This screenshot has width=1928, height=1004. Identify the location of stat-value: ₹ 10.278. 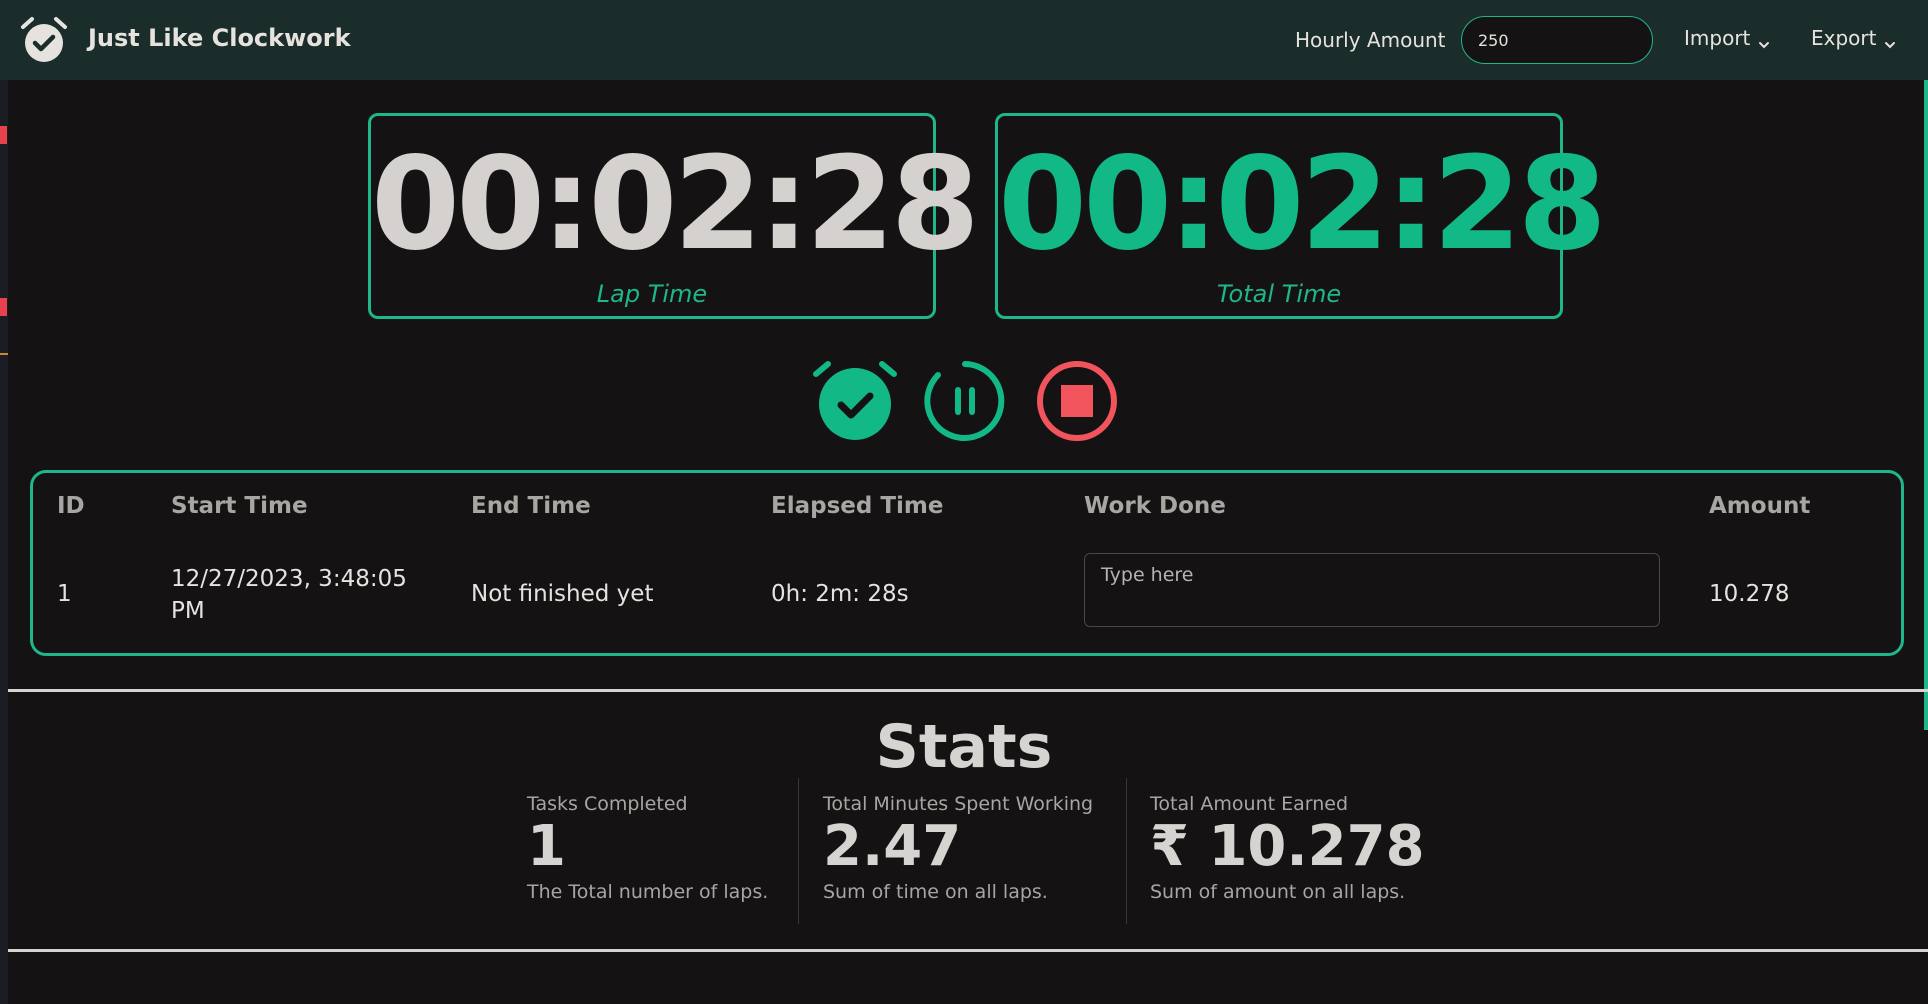
(1287, 846).